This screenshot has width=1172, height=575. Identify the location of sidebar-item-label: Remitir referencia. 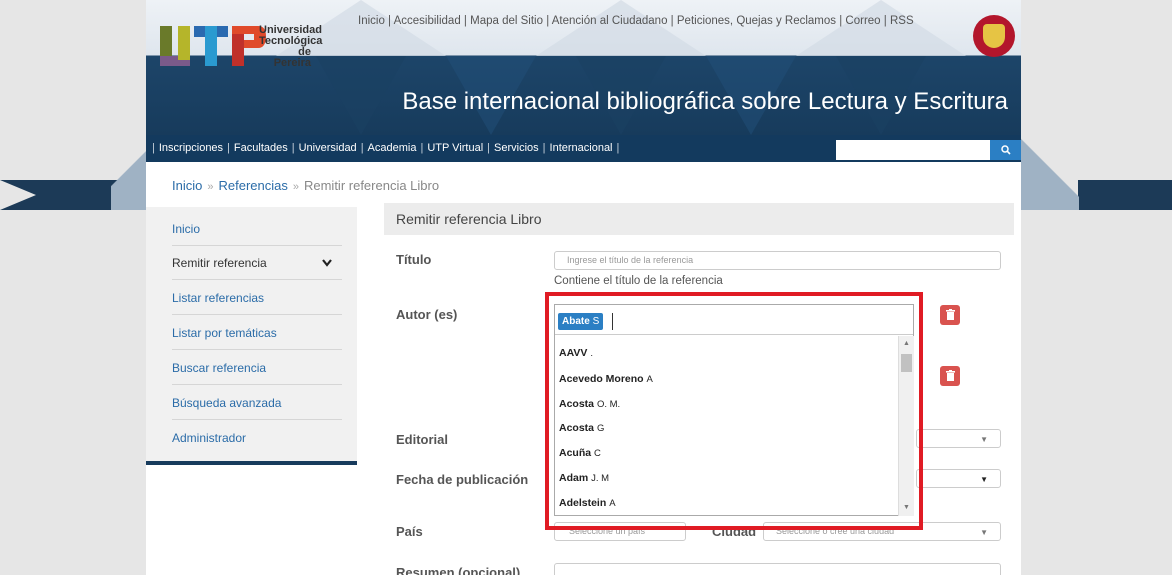
(219, 263).